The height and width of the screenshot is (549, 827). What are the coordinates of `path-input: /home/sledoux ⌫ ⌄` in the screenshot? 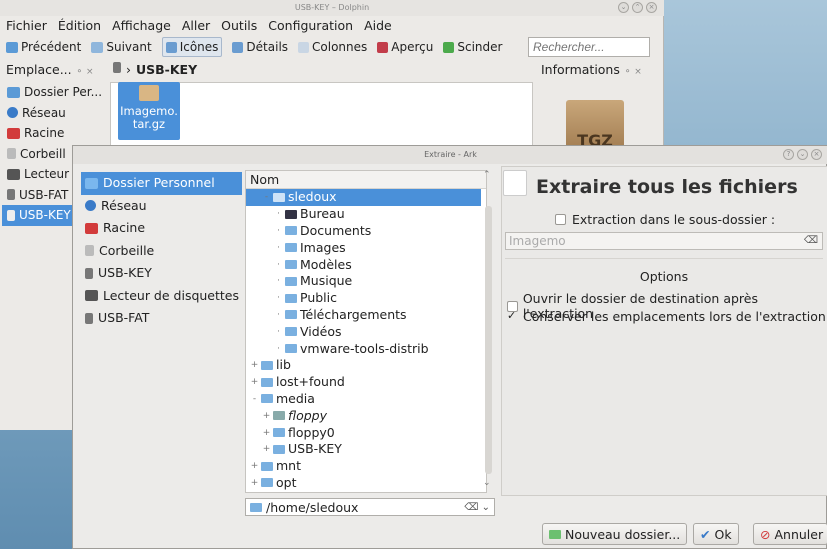 It's located at (370, 507).